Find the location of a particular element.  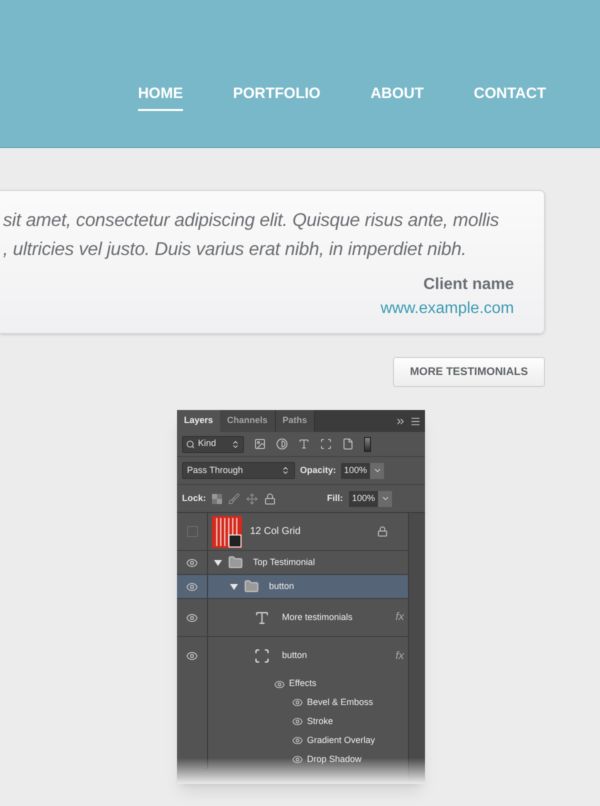

effect-name: Bevel & Emboss is located at coordinates (340, 703).